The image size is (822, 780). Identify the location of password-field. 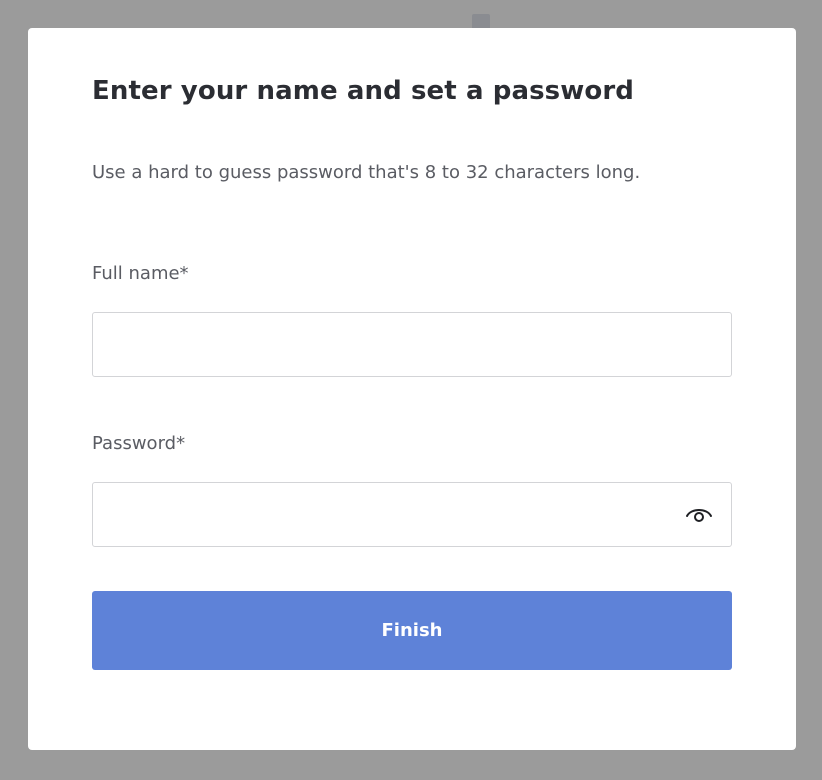
(412, 514).